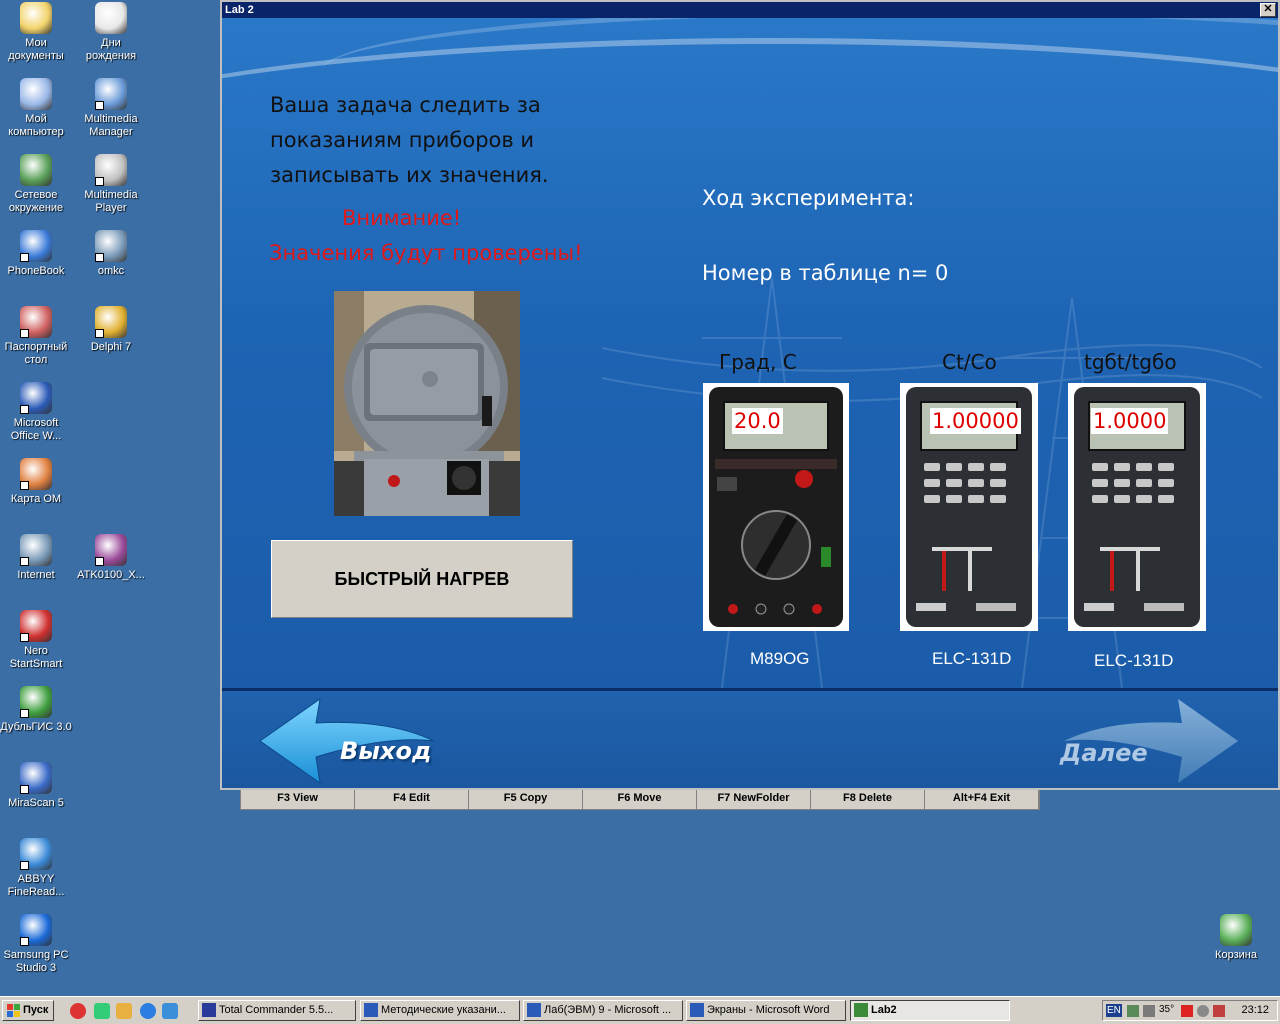 The height and width of the screenshot is (1024, 1280). Describe the element at coordinates (13, 1010) in the screenshot. I see `windows-logo-icon` at that location.